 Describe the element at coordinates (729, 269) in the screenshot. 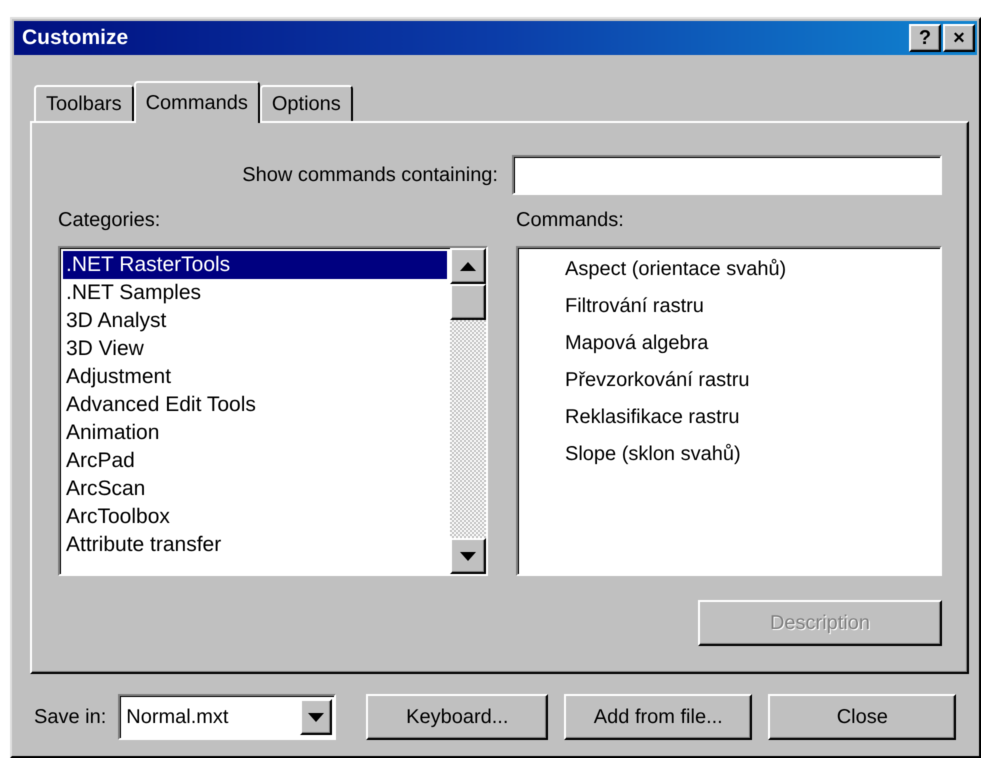

I see `command-item: Aspect (orientace svahů)` at that location.